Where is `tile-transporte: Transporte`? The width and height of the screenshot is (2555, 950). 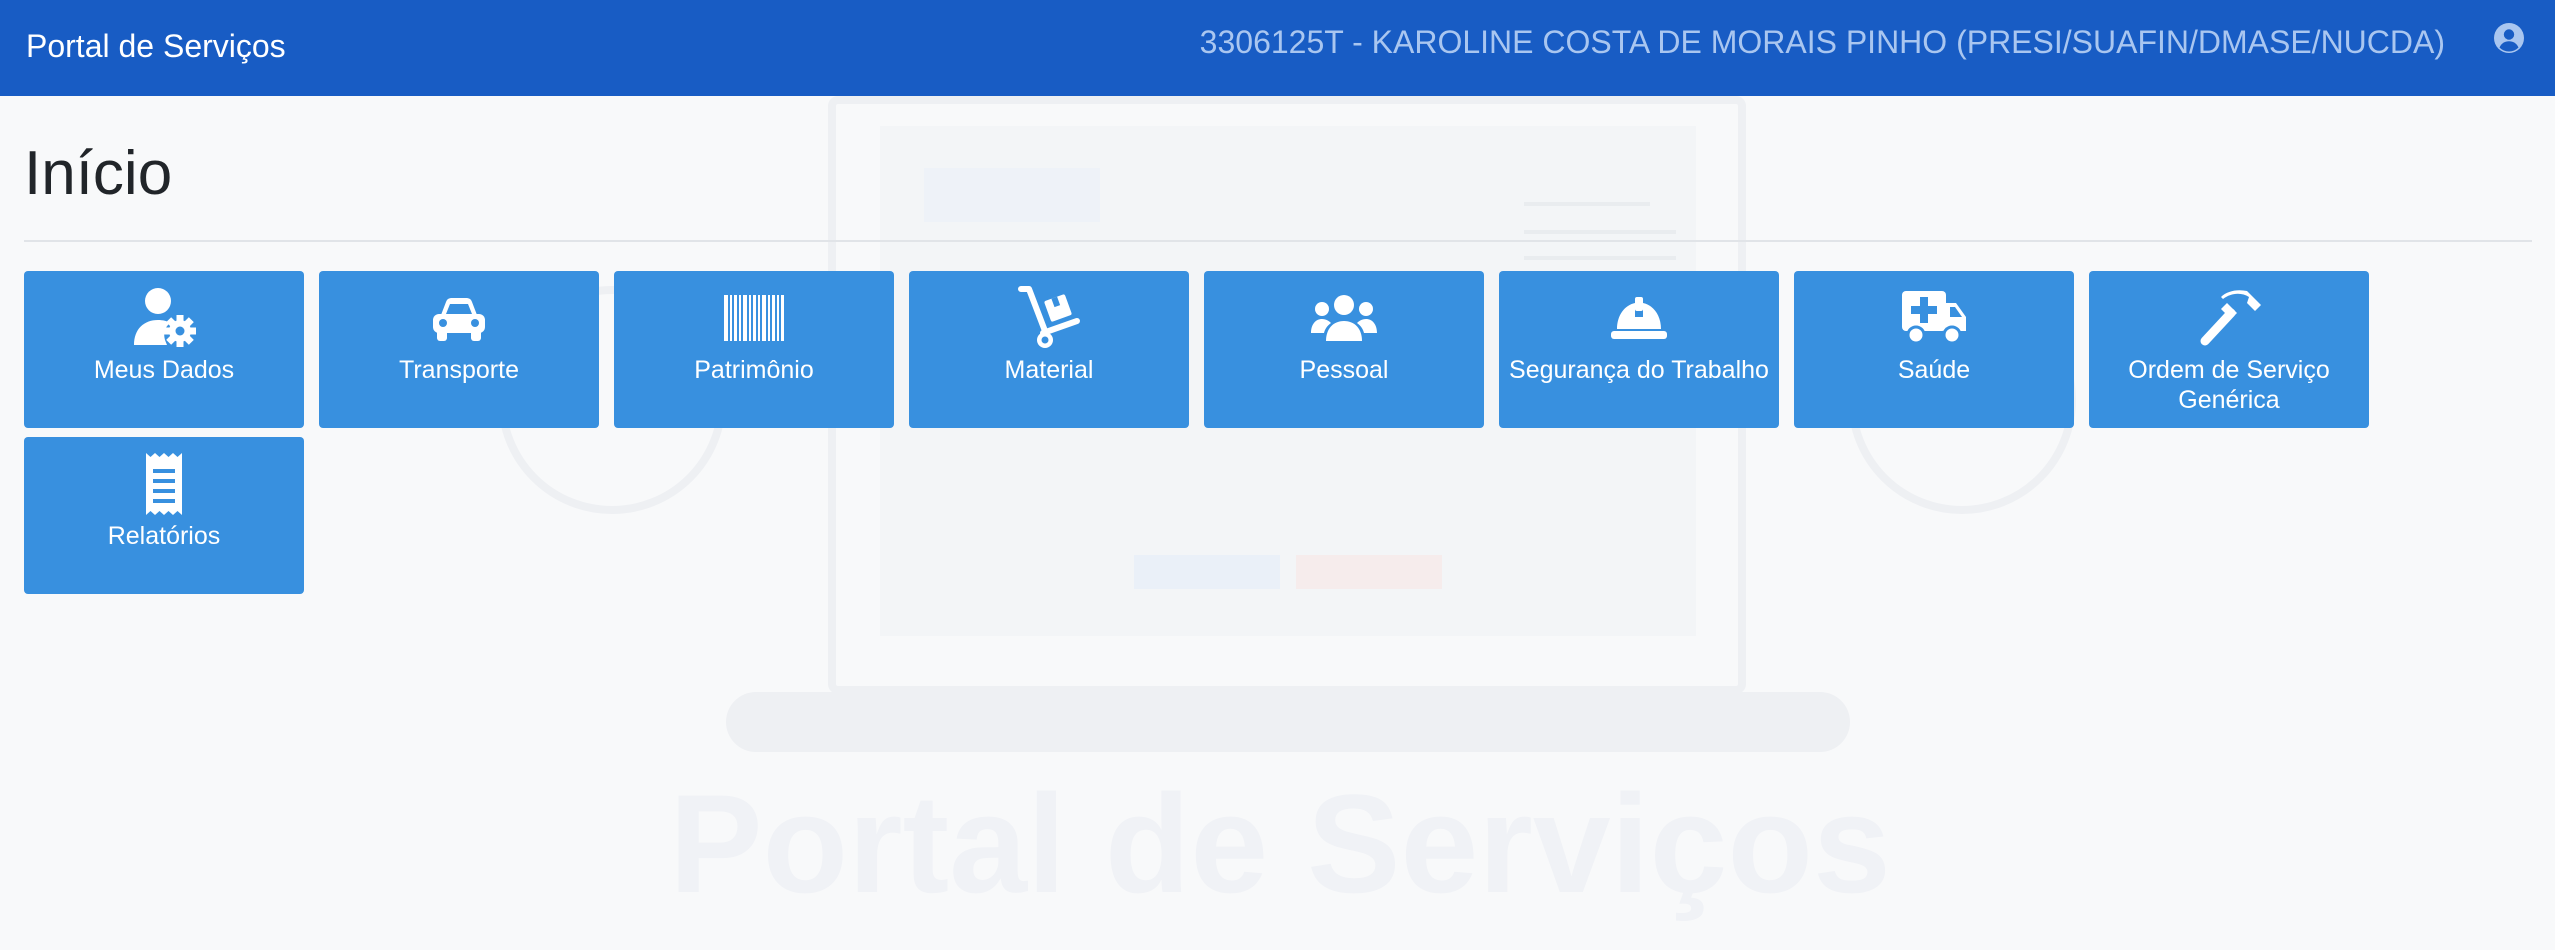
tile-transporte: Transporte is located at coordinates (459, 349).